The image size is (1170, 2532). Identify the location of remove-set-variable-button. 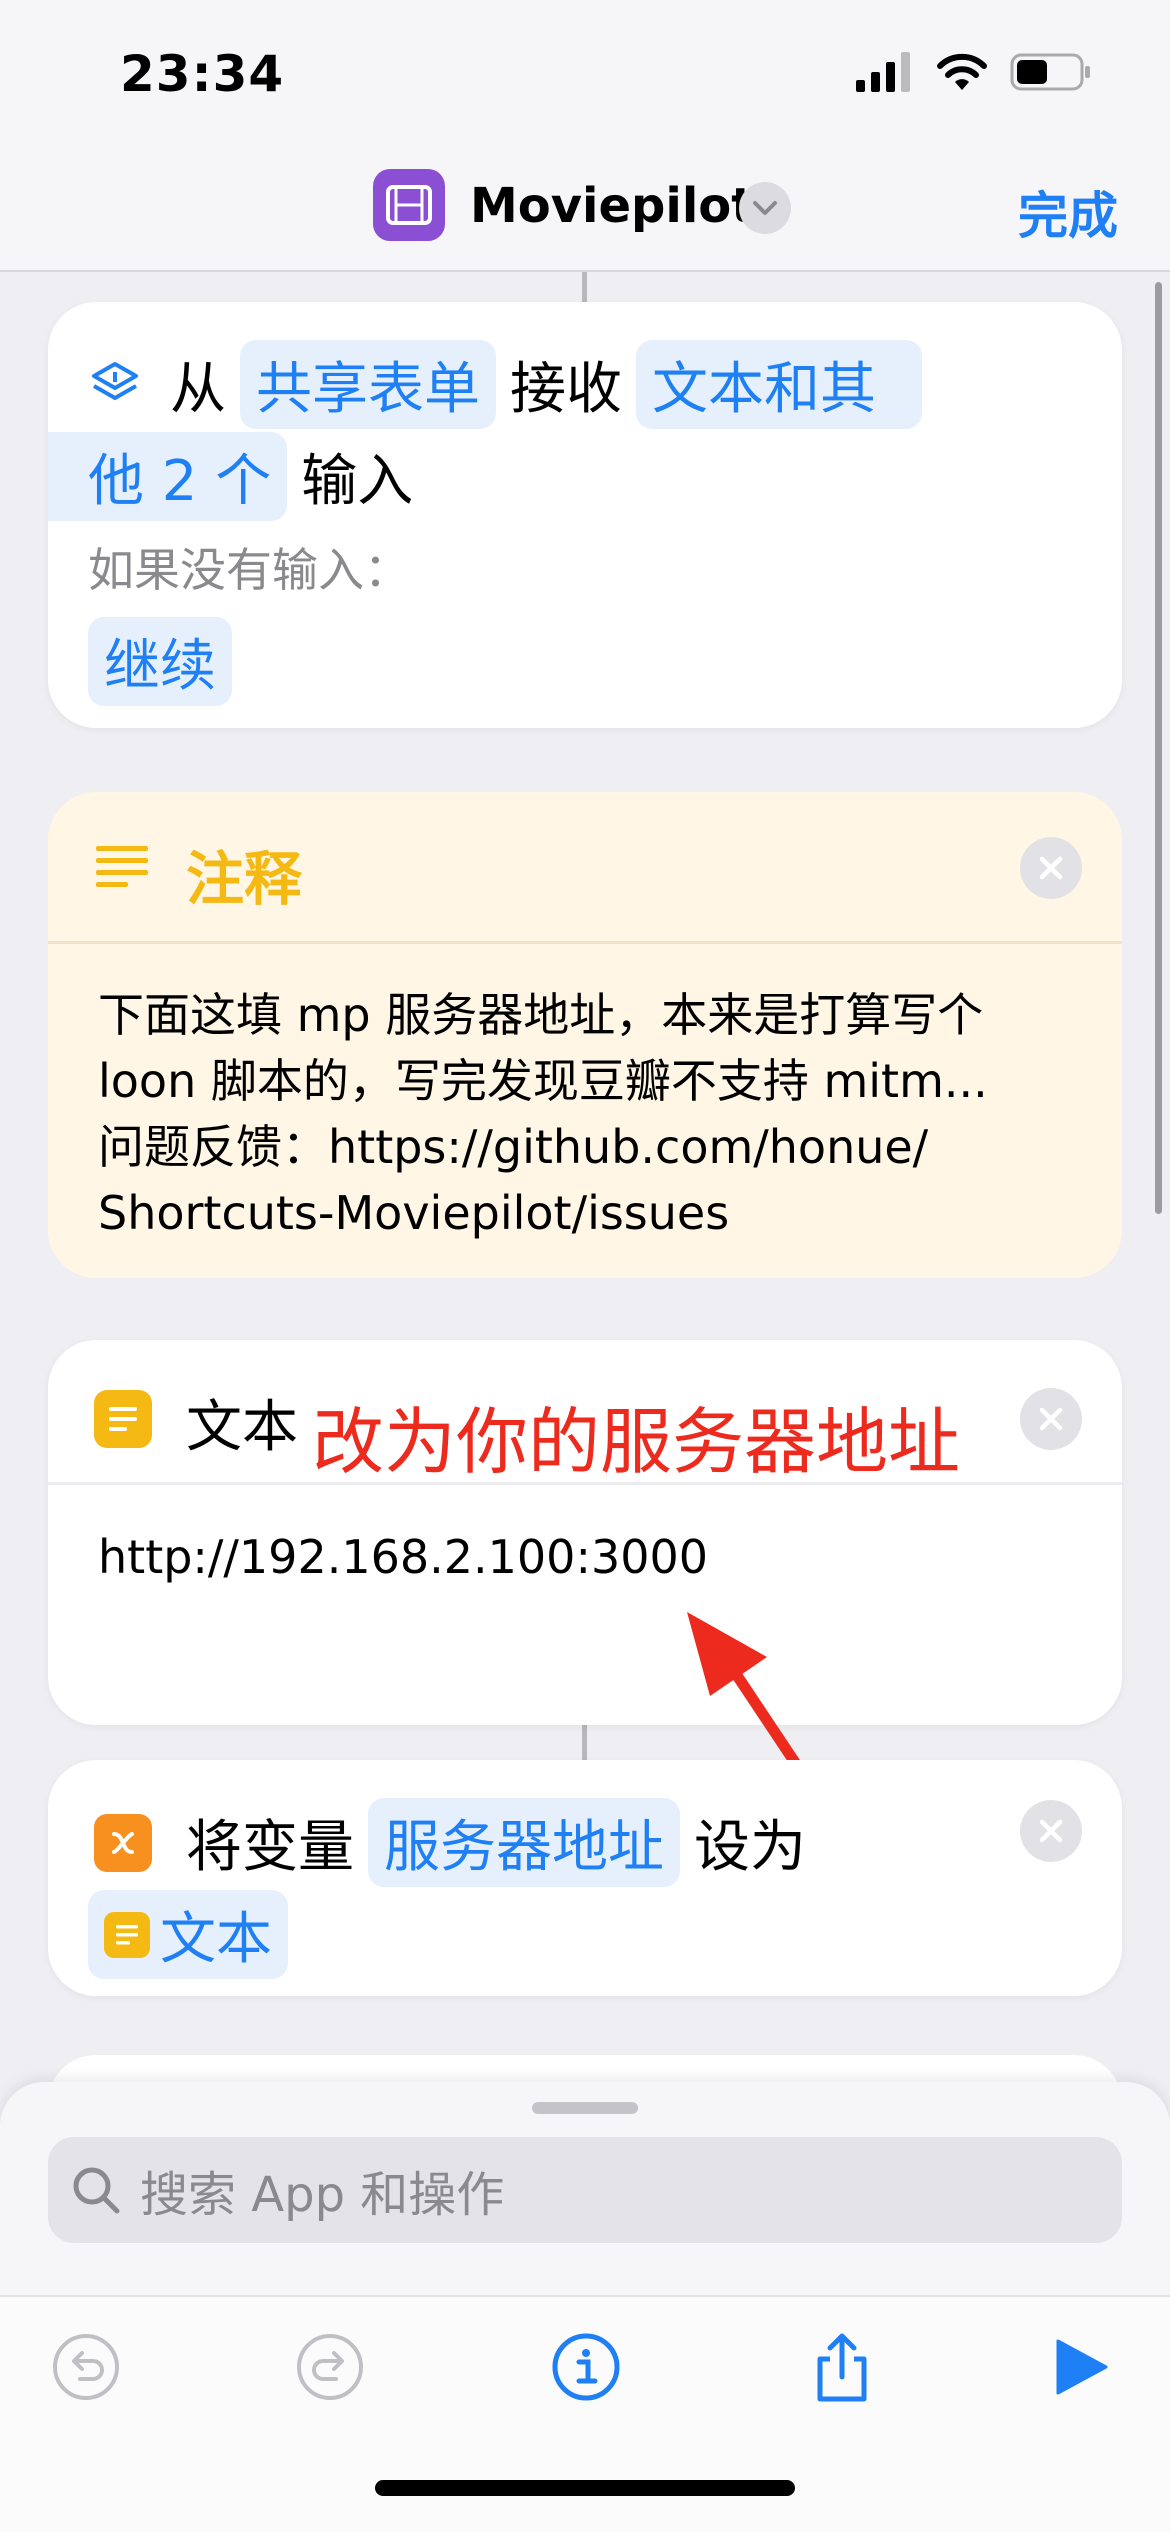
(1051, 1831).